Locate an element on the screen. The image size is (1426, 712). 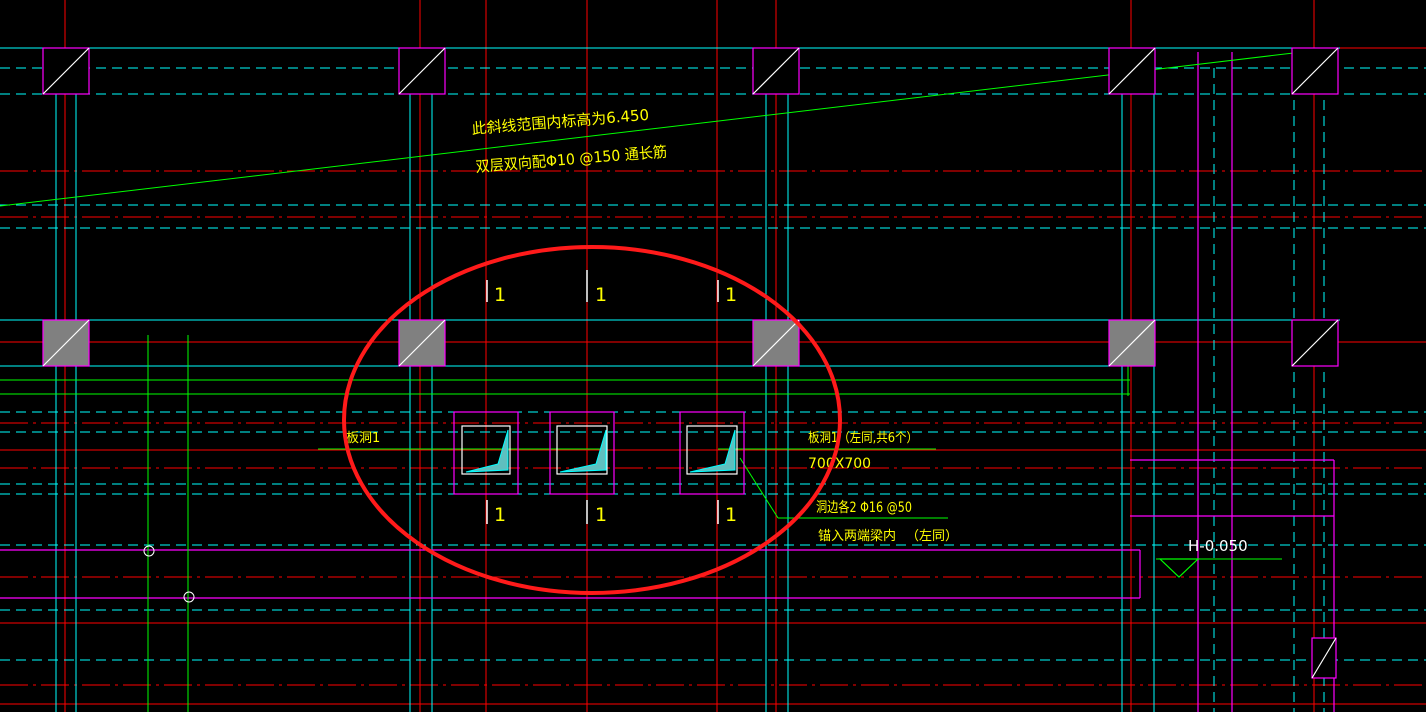
grid-circles is located at coordinates (169, 574).